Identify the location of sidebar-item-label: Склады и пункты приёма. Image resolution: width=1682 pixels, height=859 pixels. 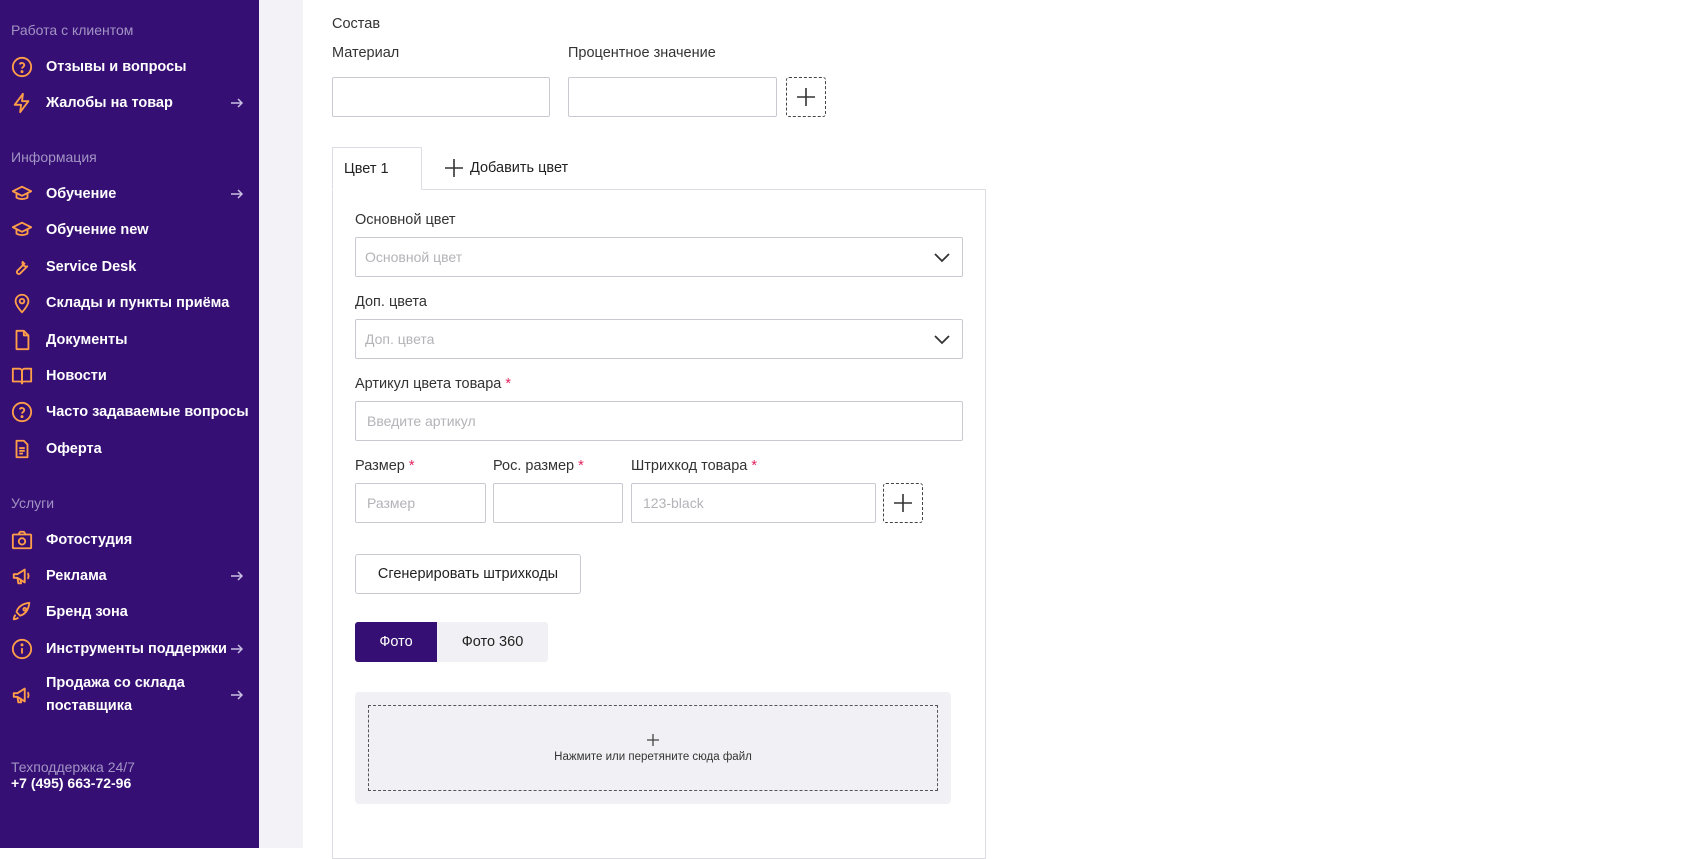
(138, 302).